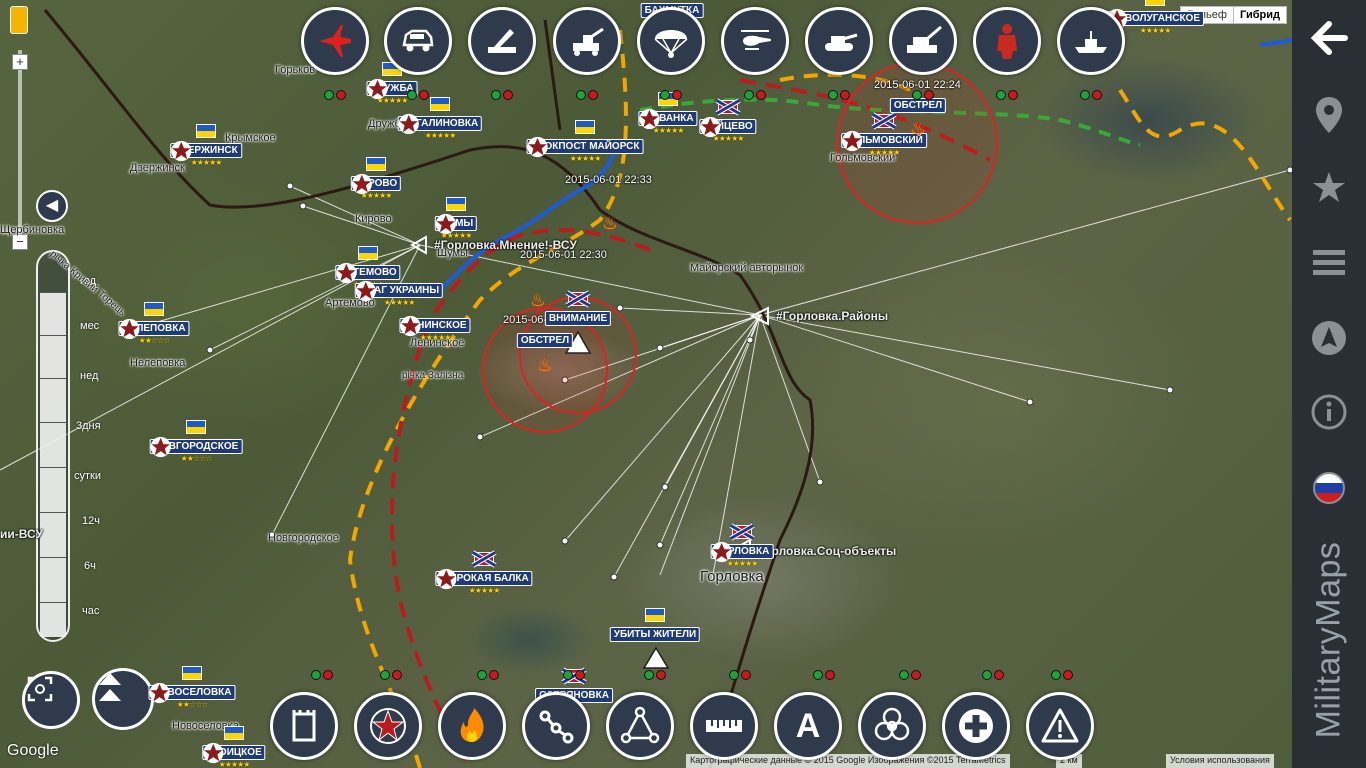 This screenshot has width=1366, height=768. I want to click on zoom-in-button: +, so click(20, 62).